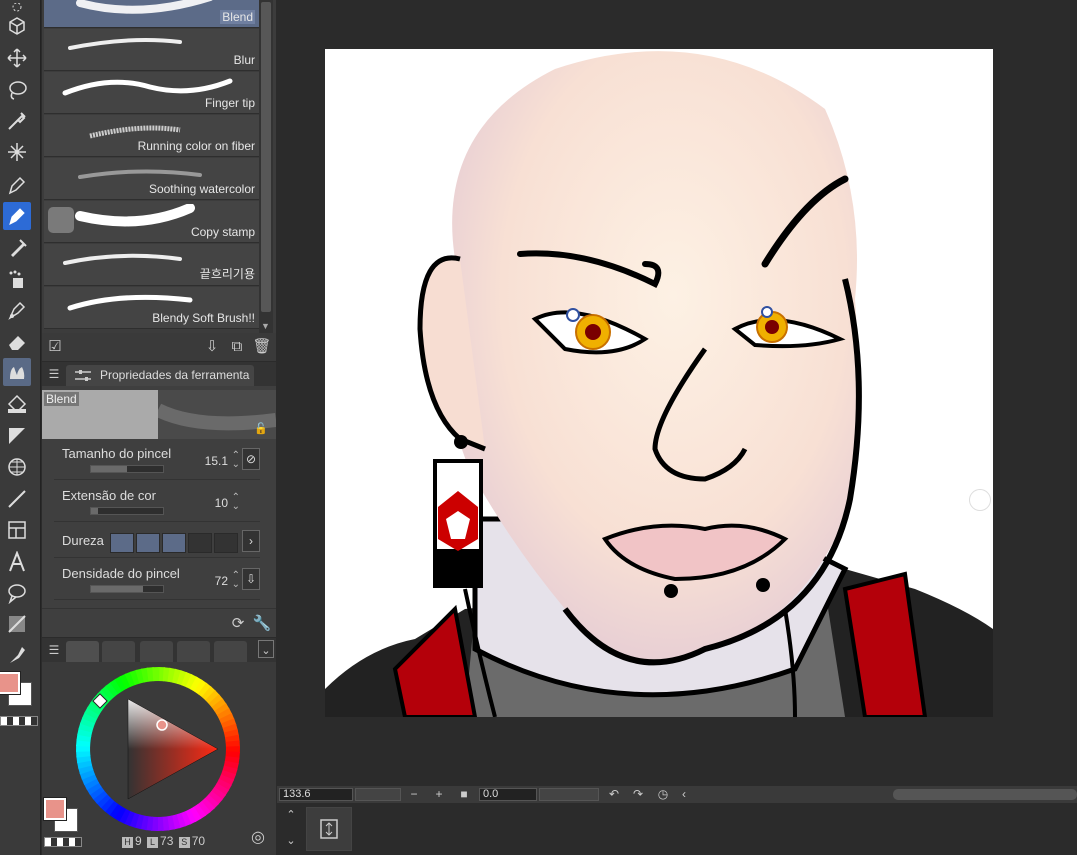 This screenshot has height=855, width=1077. Describe the element at coordinates (251, 459) in the screenshot. I see `size-effect-icon: ⊘` at that location.